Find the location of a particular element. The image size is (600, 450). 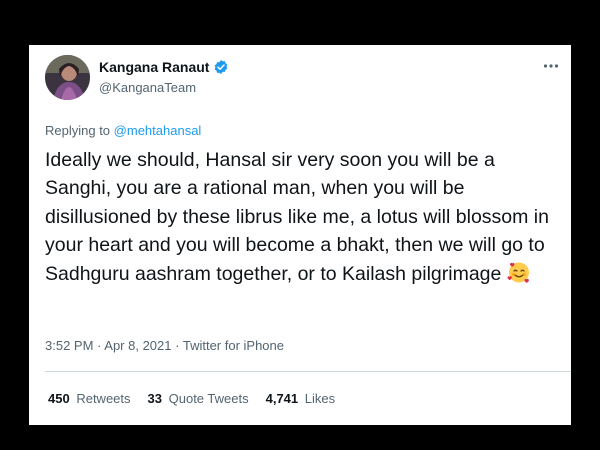

divider is located at coordinates (308, 371).